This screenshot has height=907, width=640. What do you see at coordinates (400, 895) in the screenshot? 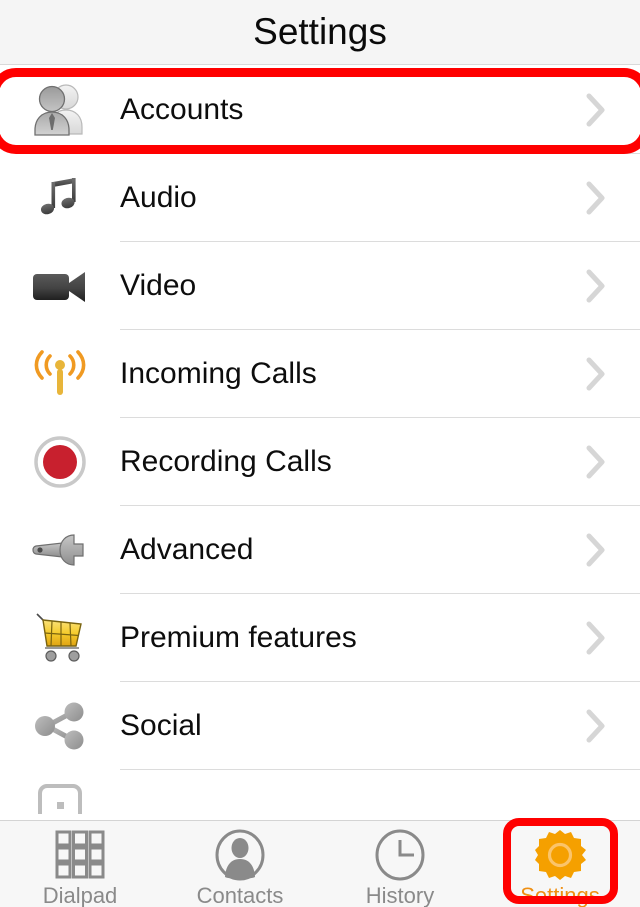
I see `tab-label: History` at bounding box center [400, 895].